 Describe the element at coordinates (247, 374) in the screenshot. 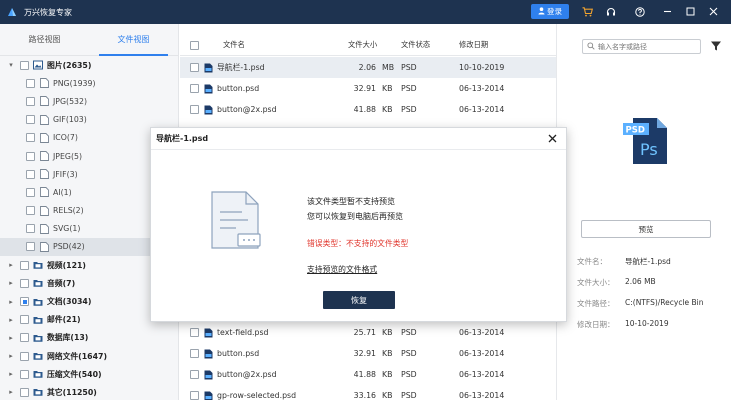

I see `file-name: button@2x.psd` at that location.